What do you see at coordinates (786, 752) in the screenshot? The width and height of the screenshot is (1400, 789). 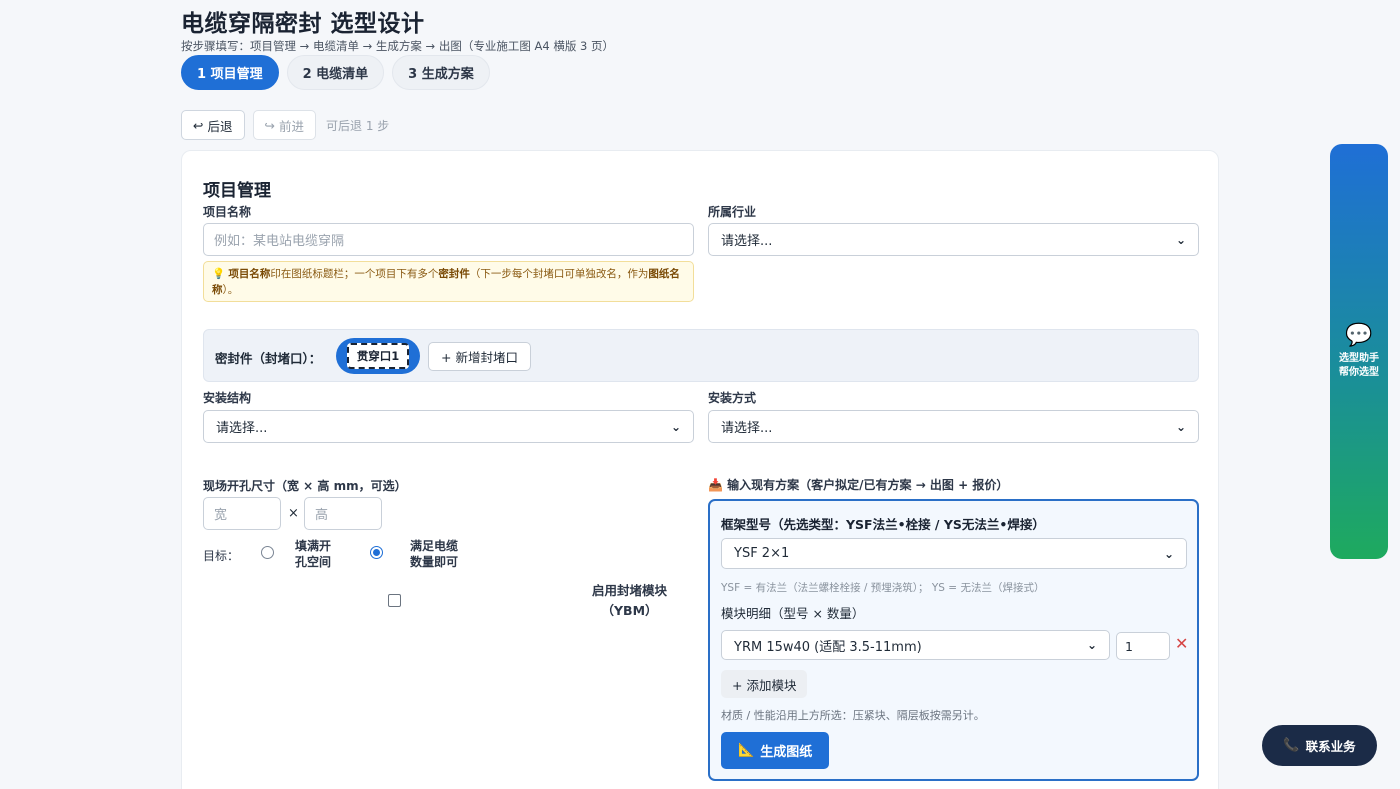 I see `generate-label: 生成图纸` at bounding box center [786, 752].